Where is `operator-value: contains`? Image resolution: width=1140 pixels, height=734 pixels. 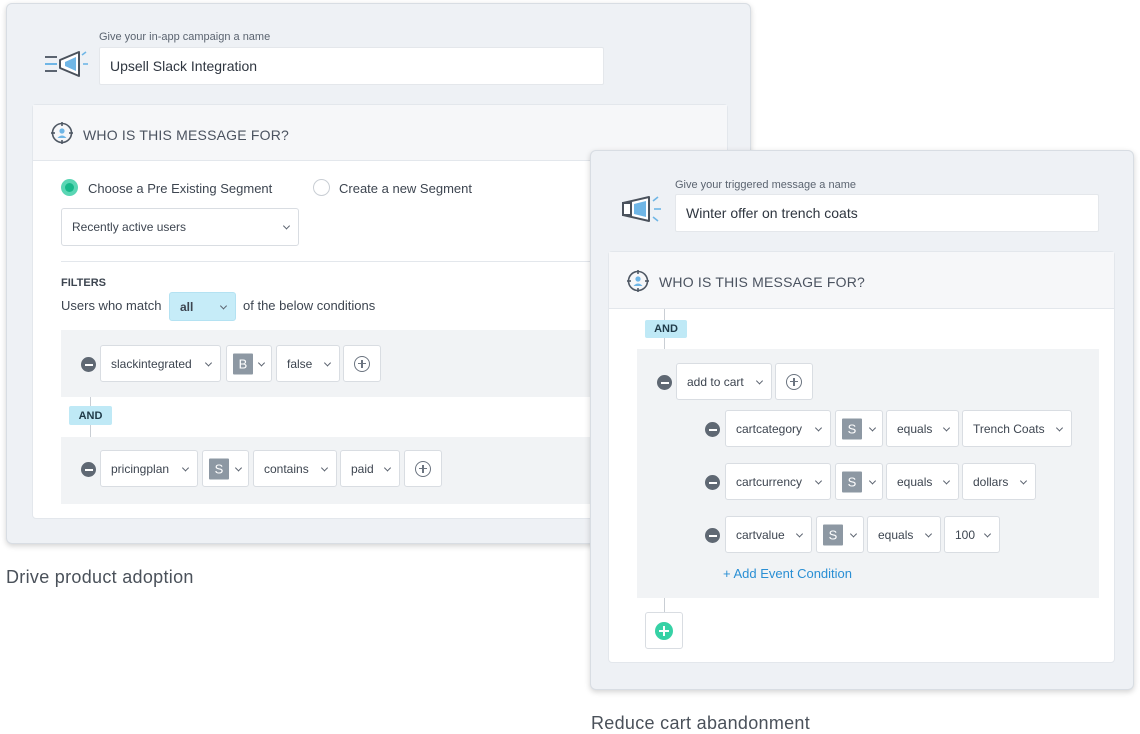
operator-value: contains is located at coordinates (286, 468).